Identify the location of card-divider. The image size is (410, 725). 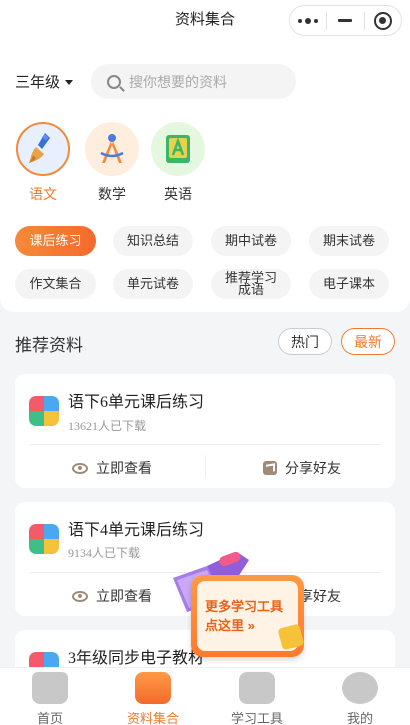
(205, 444).